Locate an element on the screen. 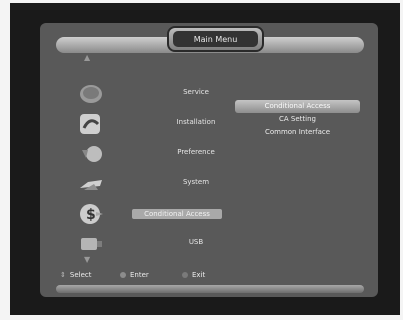 The image size is (403, 320). select-arrows-icon: ⇕ is located at coordinates (63, 275).